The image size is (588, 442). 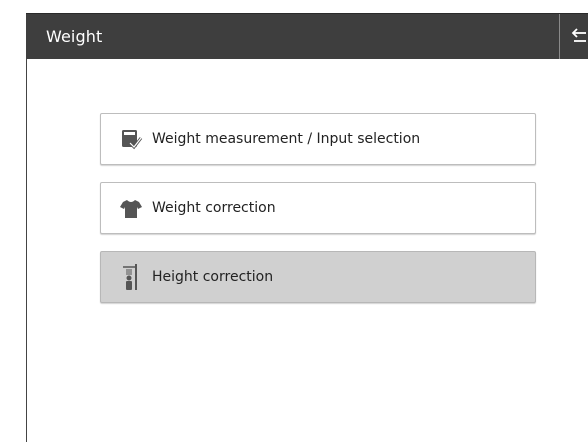 I want to click on page-title: Weight, so click(x=74, y=36).